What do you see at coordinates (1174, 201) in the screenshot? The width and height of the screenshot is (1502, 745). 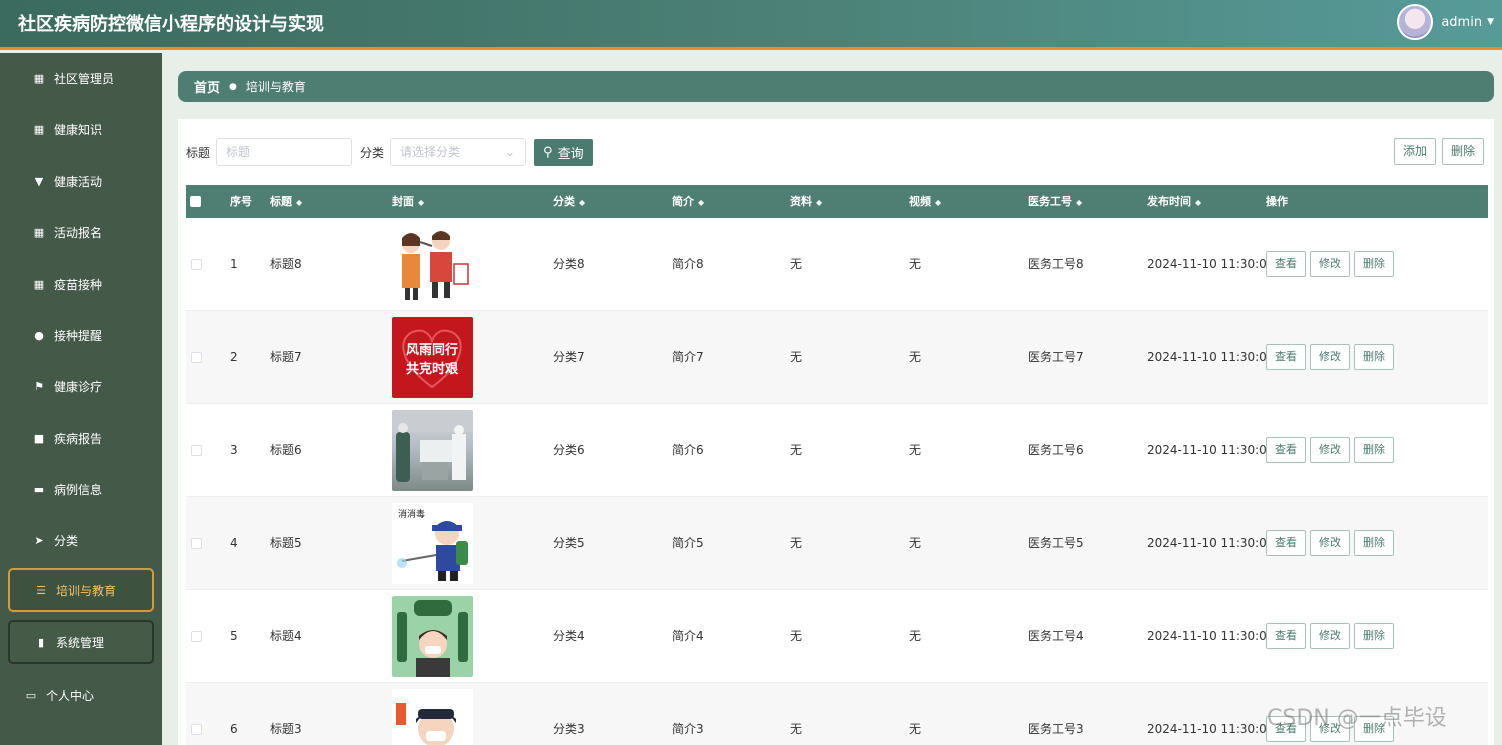 I see `column-header: 发布时间 ◆` at bounding box center [1174, 201].